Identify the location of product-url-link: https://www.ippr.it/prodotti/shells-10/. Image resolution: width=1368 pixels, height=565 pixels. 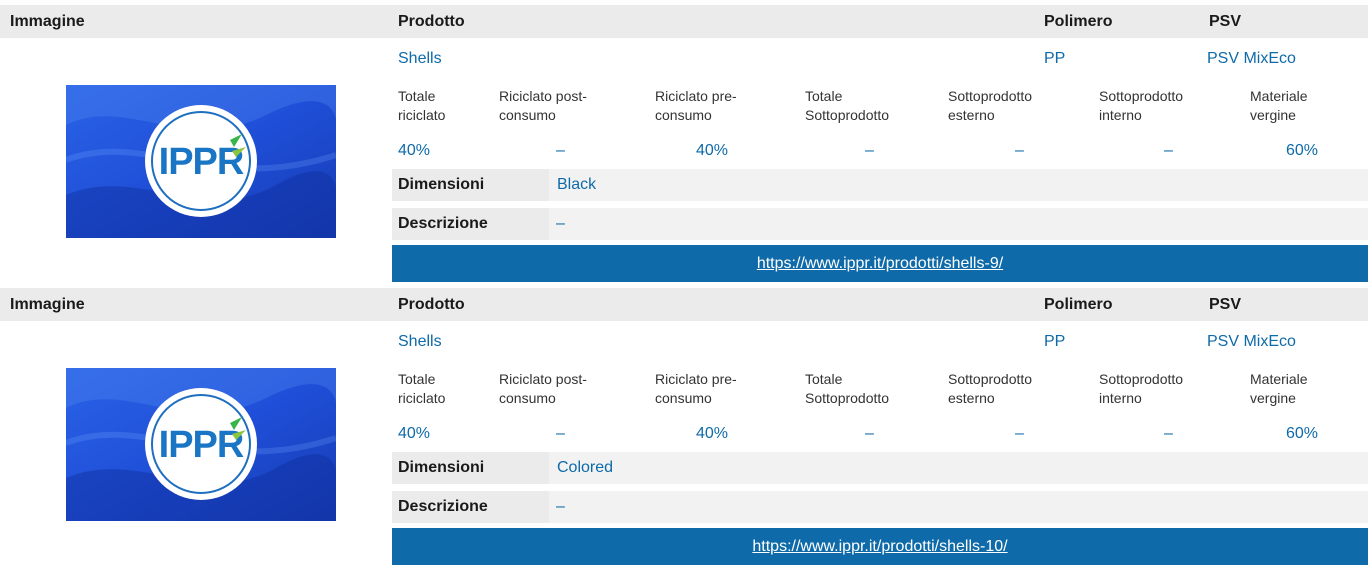
(879, 546).